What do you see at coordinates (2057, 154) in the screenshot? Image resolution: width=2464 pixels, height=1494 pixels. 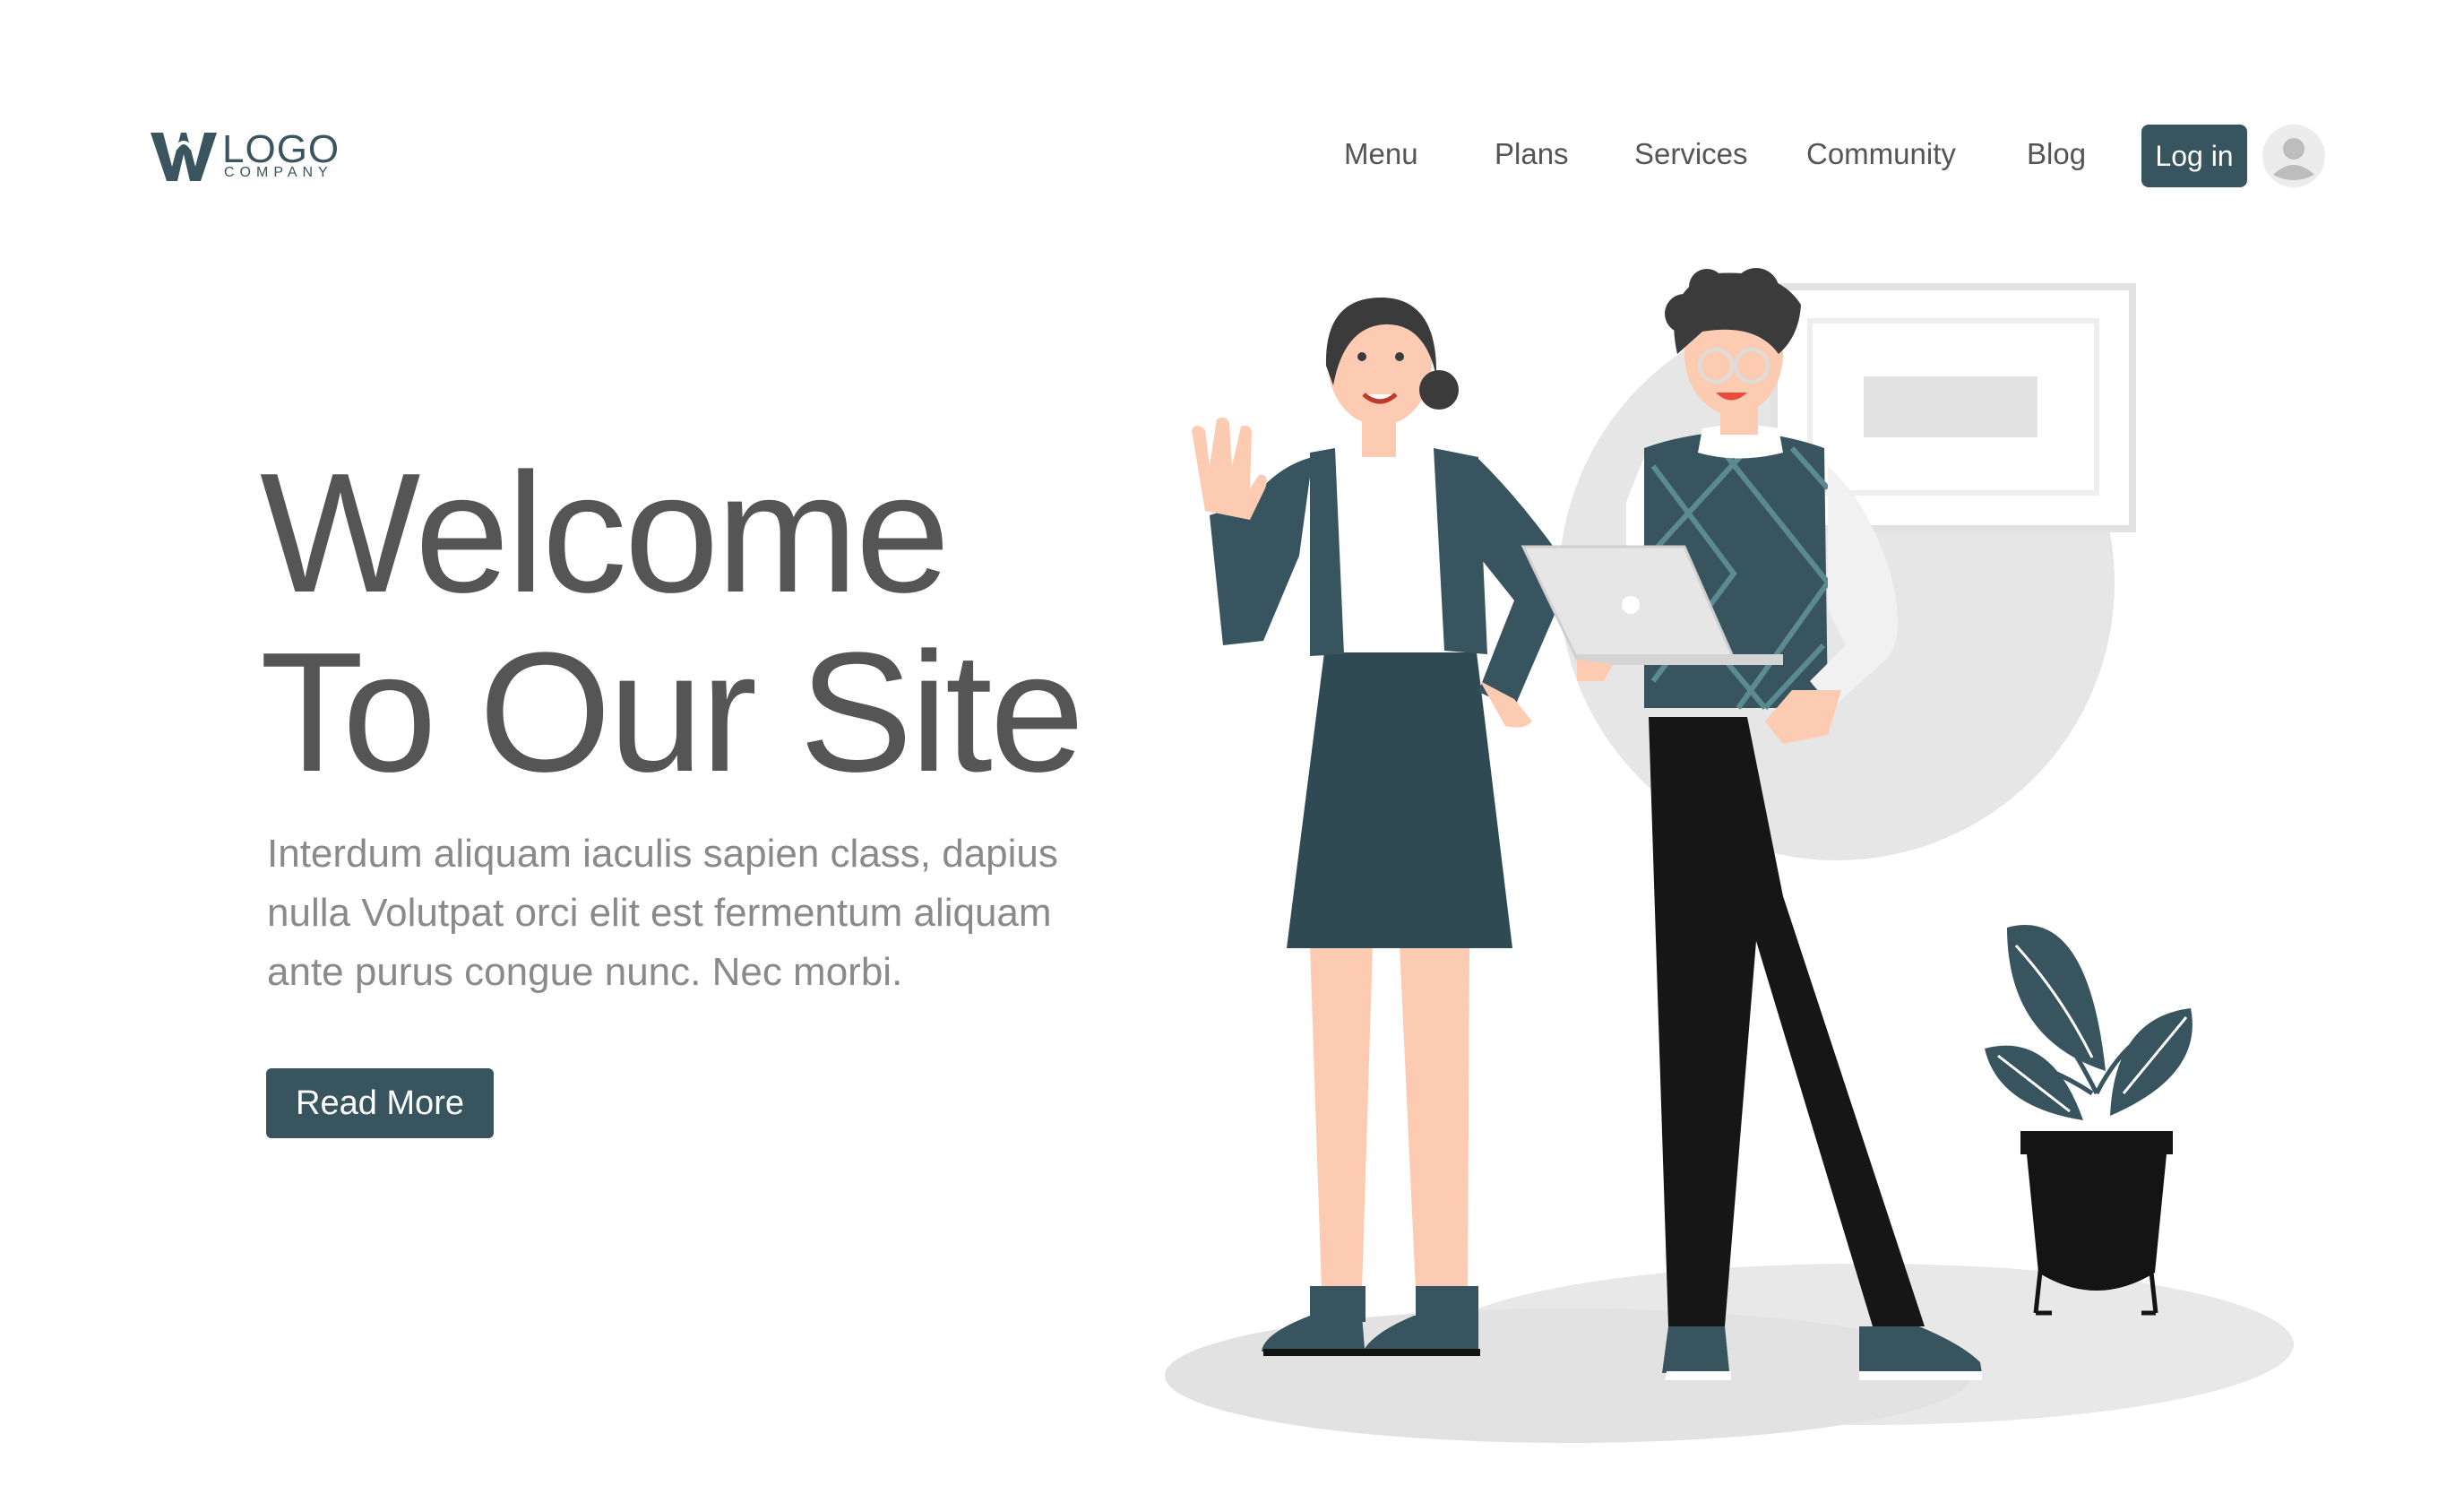 I see `nav-item-blog: Blog` at bounding box center [2057, 154].